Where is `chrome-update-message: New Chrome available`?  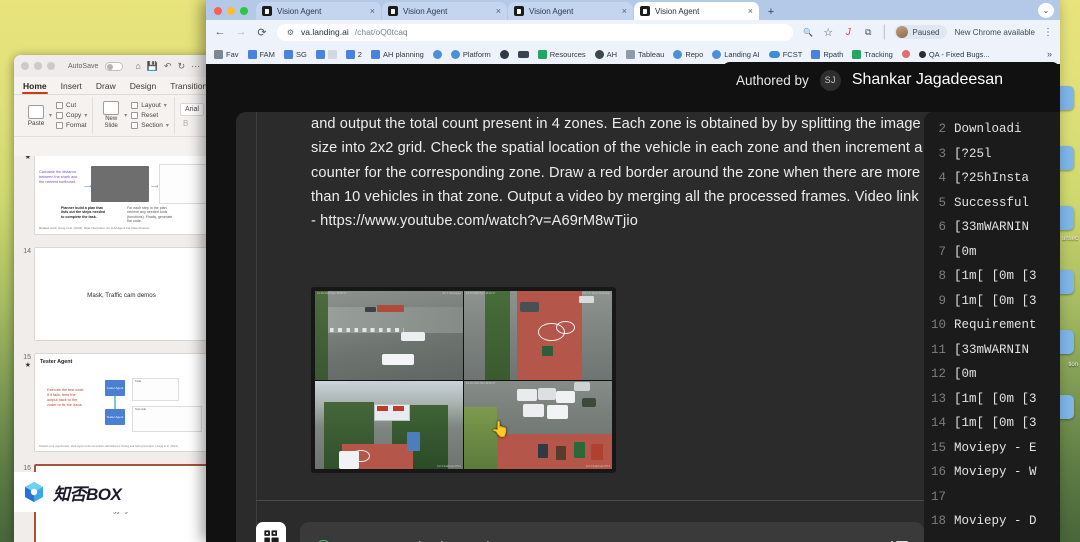 chrome-update-message: New Chrome available is located at coordinates (995, 32).